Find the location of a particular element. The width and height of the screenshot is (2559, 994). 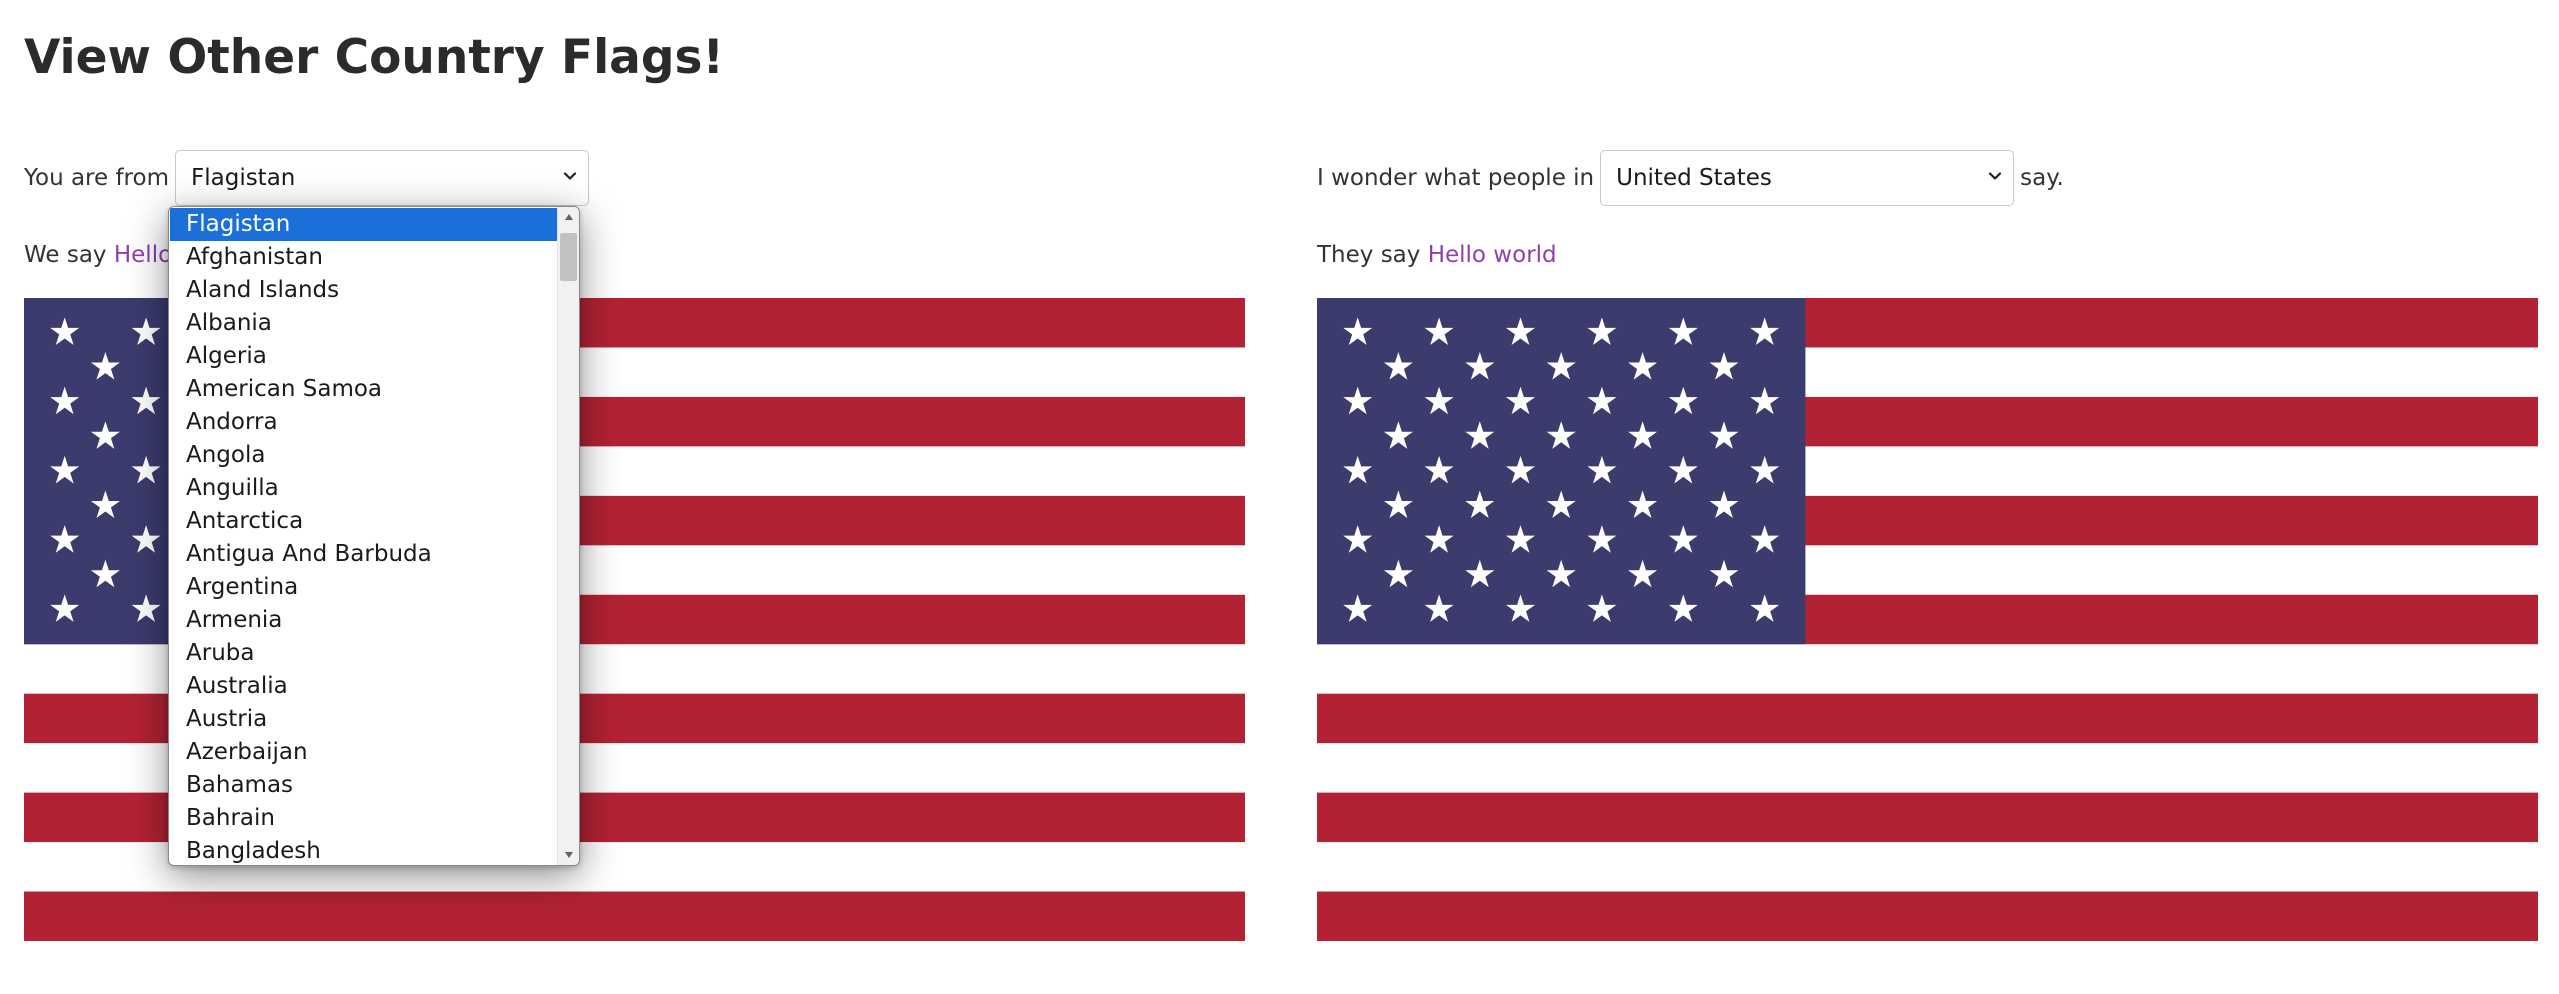

country-option: Albania is located at coordinates (363, 323).